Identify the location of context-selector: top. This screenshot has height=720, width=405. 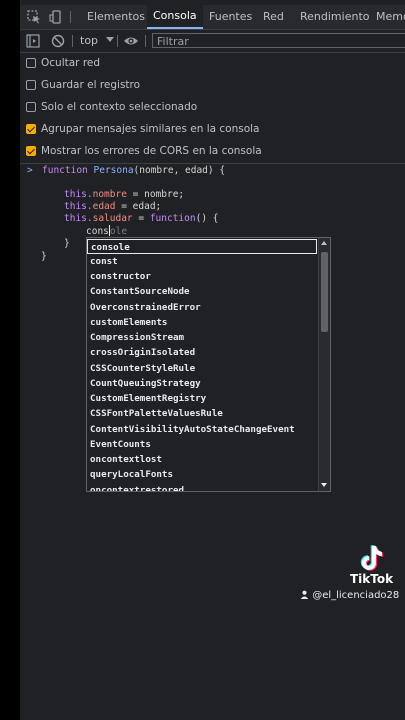
(97, 41).